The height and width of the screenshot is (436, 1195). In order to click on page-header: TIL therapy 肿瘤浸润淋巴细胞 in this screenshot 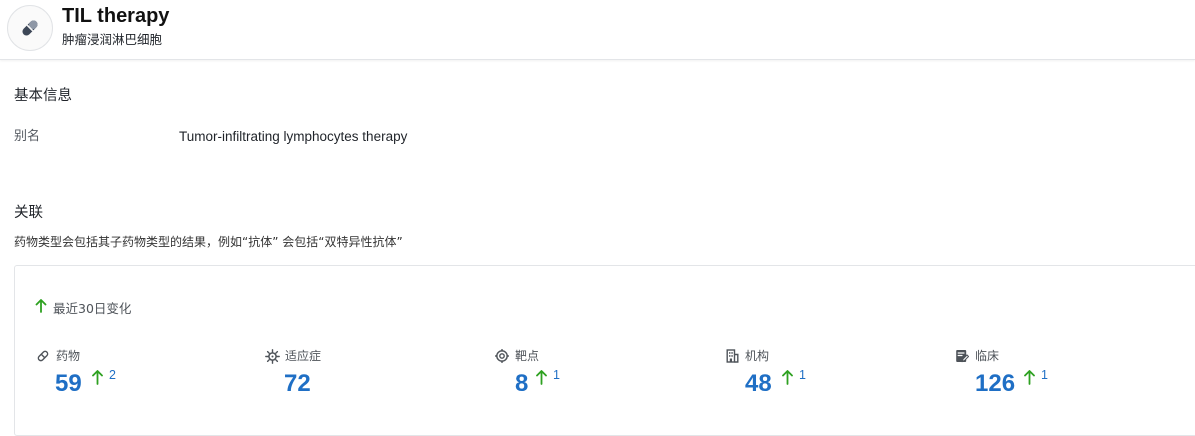, I will do `click(597, 30)`.